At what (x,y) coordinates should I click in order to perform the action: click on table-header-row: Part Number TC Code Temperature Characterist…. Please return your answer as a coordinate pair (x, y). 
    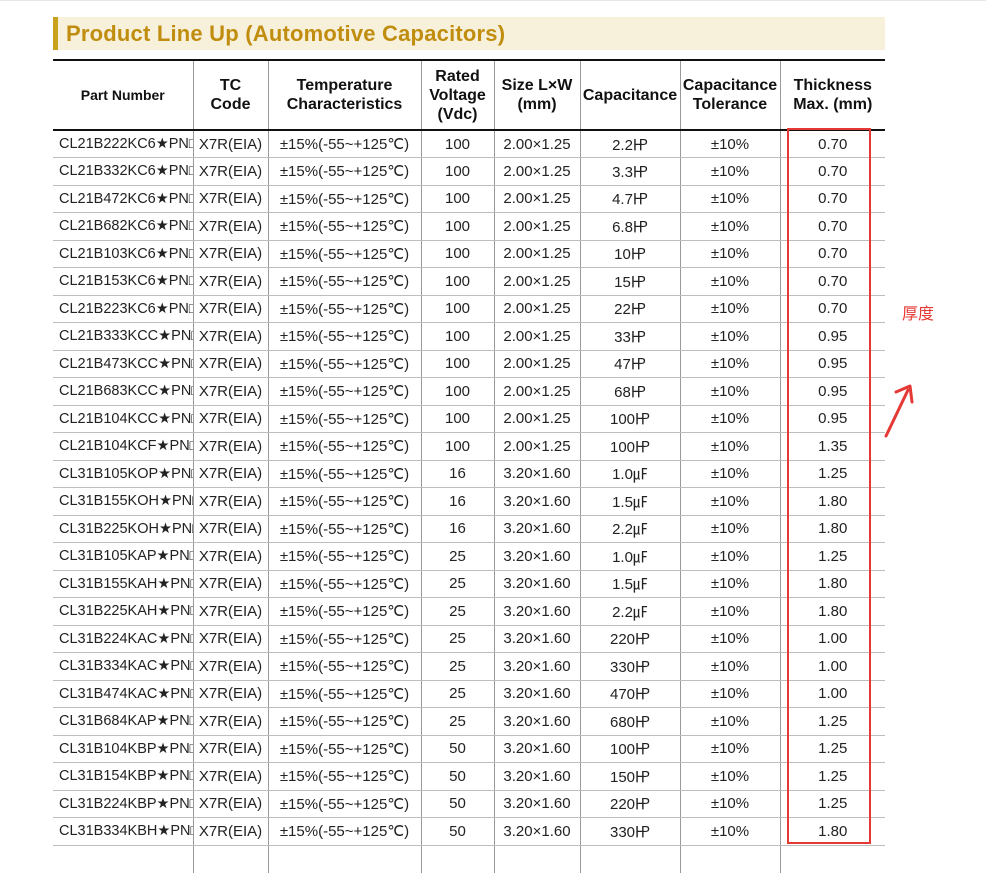
    Looking at the image, I should click on (469, 95).